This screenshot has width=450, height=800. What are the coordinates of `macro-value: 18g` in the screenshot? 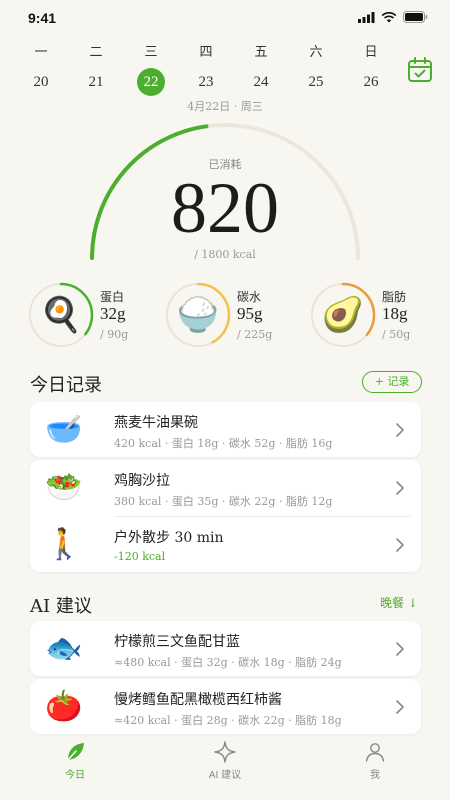 It's located at (395, 313).